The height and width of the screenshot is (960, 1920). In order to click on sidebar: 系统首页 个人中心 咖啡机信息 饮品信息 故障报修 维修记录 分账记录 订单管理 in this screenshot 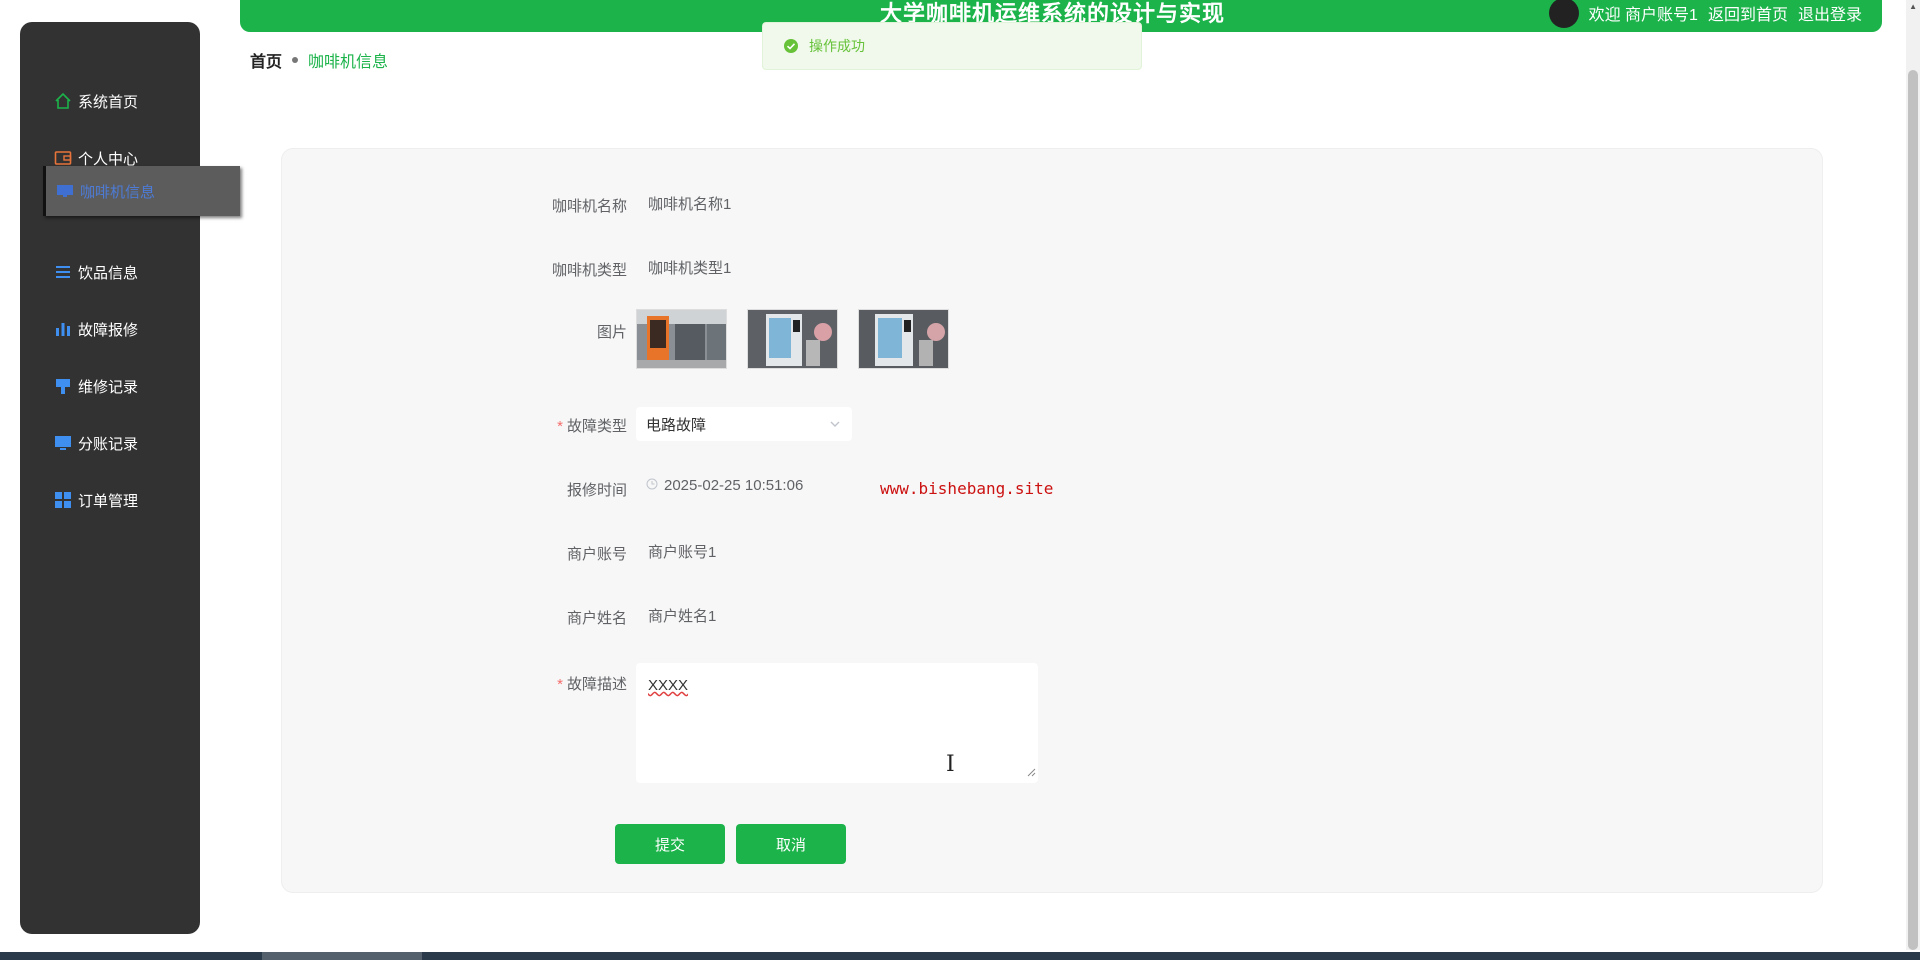, I will do `click(130, 478)`.